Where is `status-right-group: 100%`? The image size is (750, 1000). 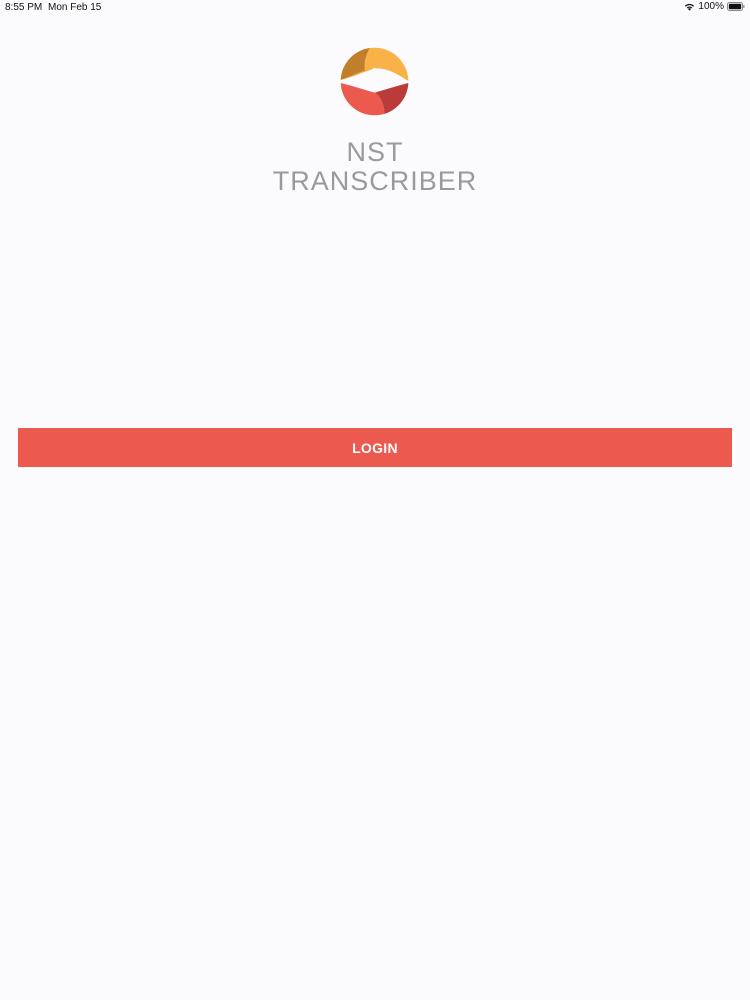 status-right-group: 100% is located at coordinates (714, 6).